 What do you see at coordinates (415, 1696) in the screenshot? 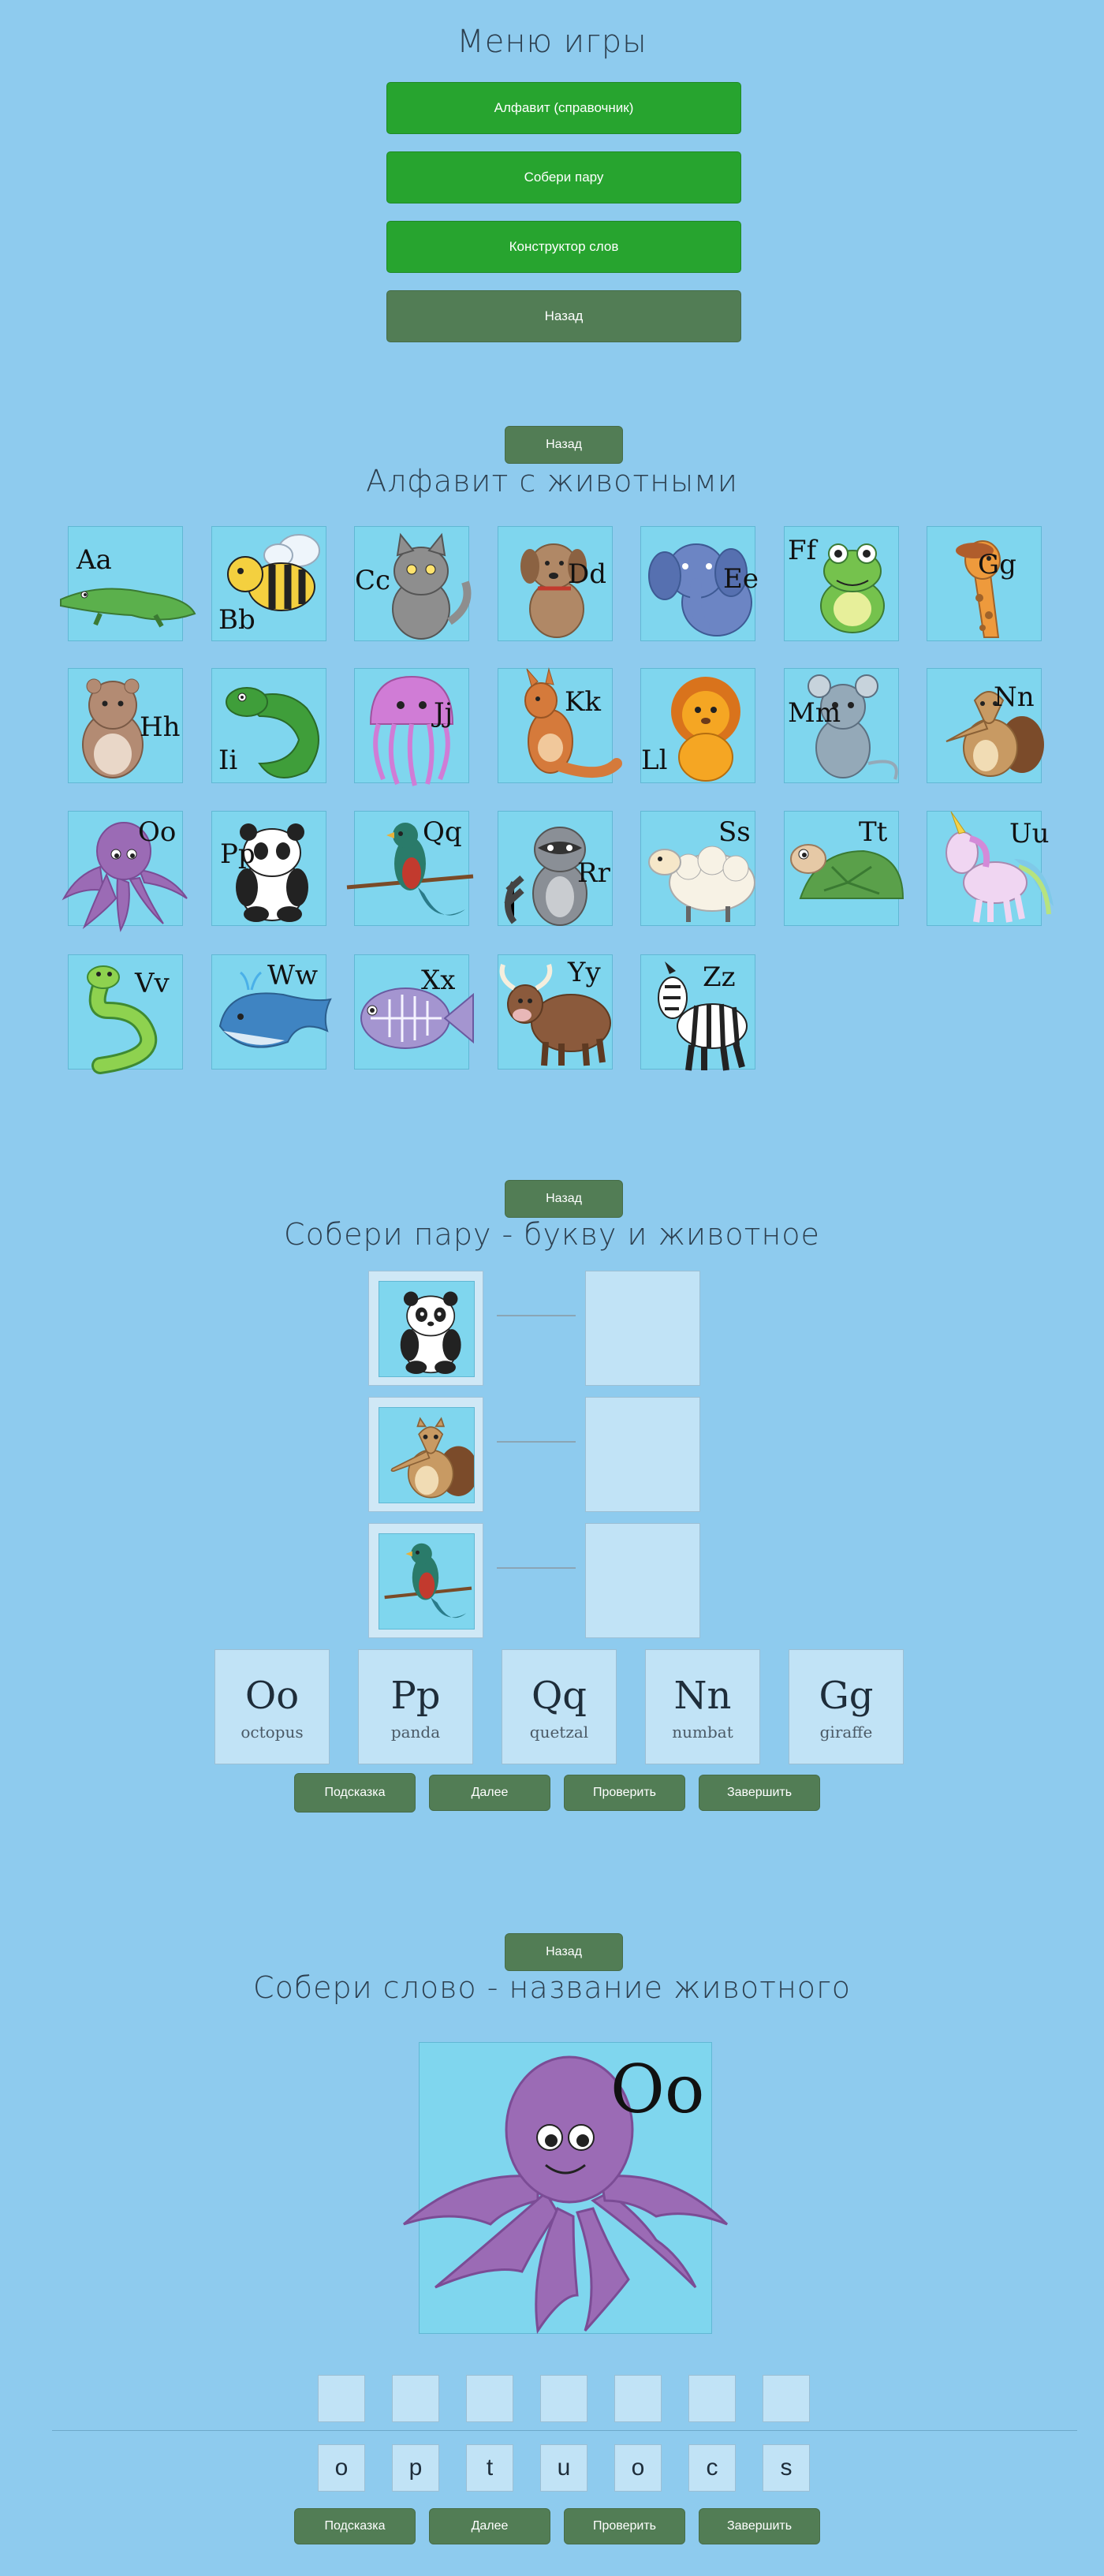
I see `card-letters: Pp` at bounding box center [415, 1696].